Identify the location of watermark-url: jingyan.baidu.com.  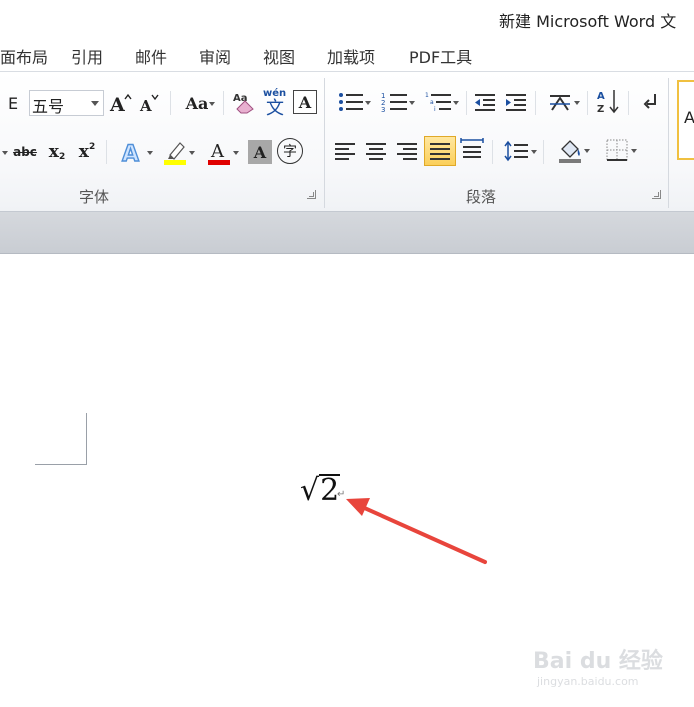
(588, 681).